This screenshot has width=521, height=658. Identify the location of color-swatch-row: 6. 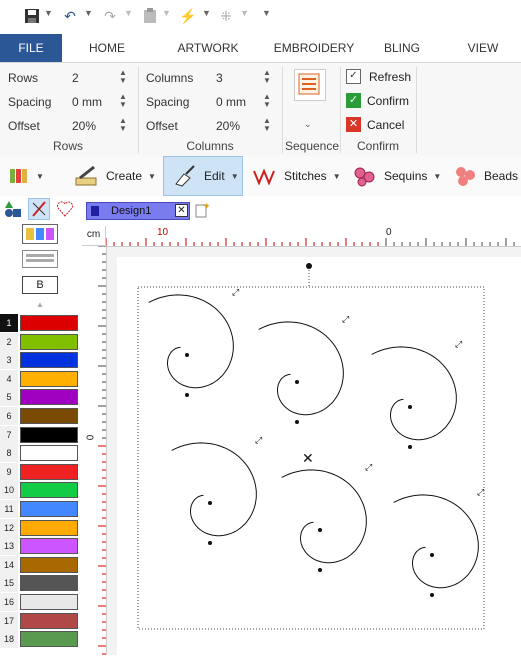
(40, 416).